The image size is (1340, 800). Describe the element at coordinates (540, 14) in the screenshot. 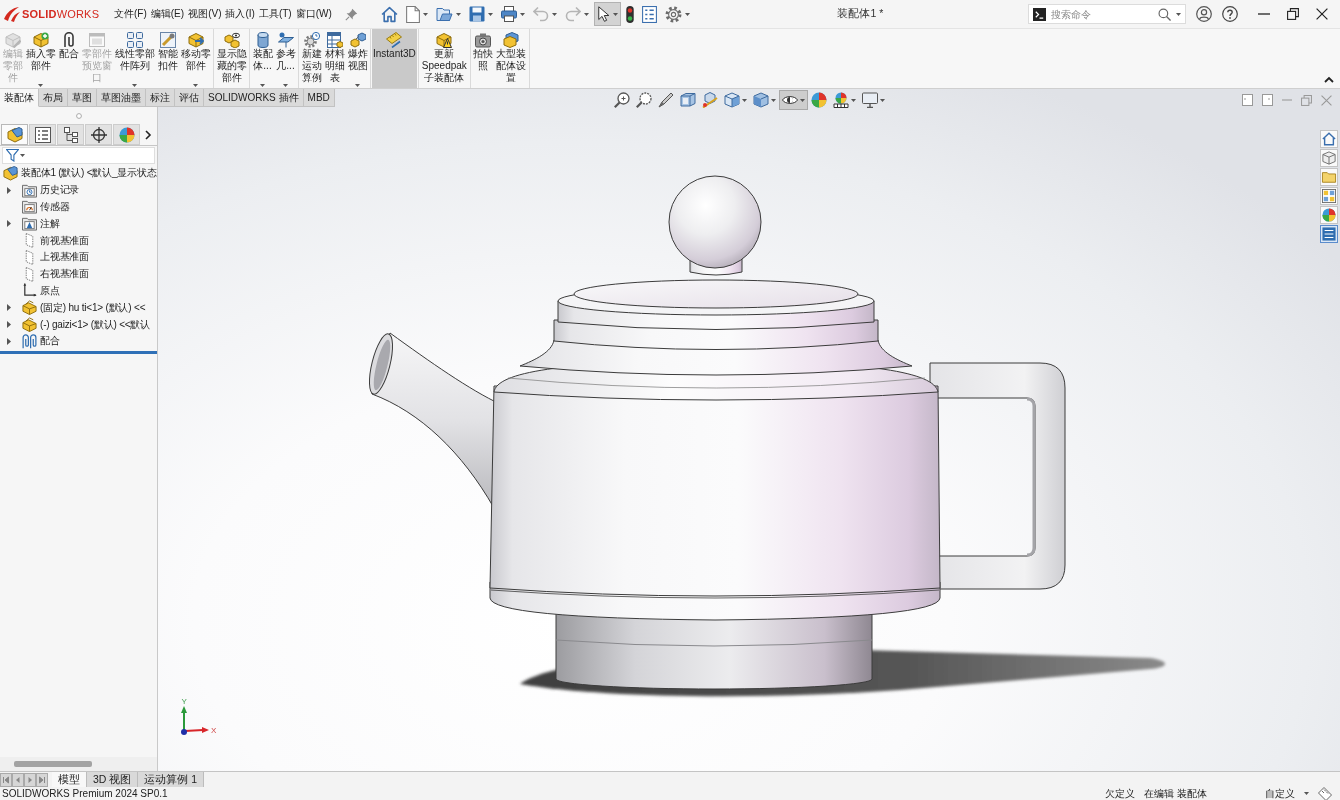

I see `undo-icon` at that location.